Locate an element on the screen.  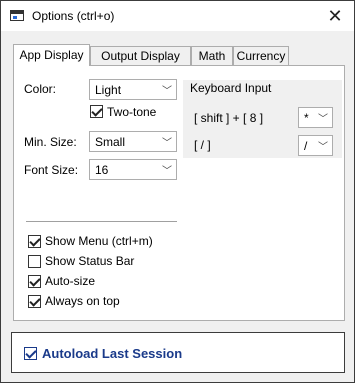
shift8-select: * ﹀ is located at coordinates (315, 117).